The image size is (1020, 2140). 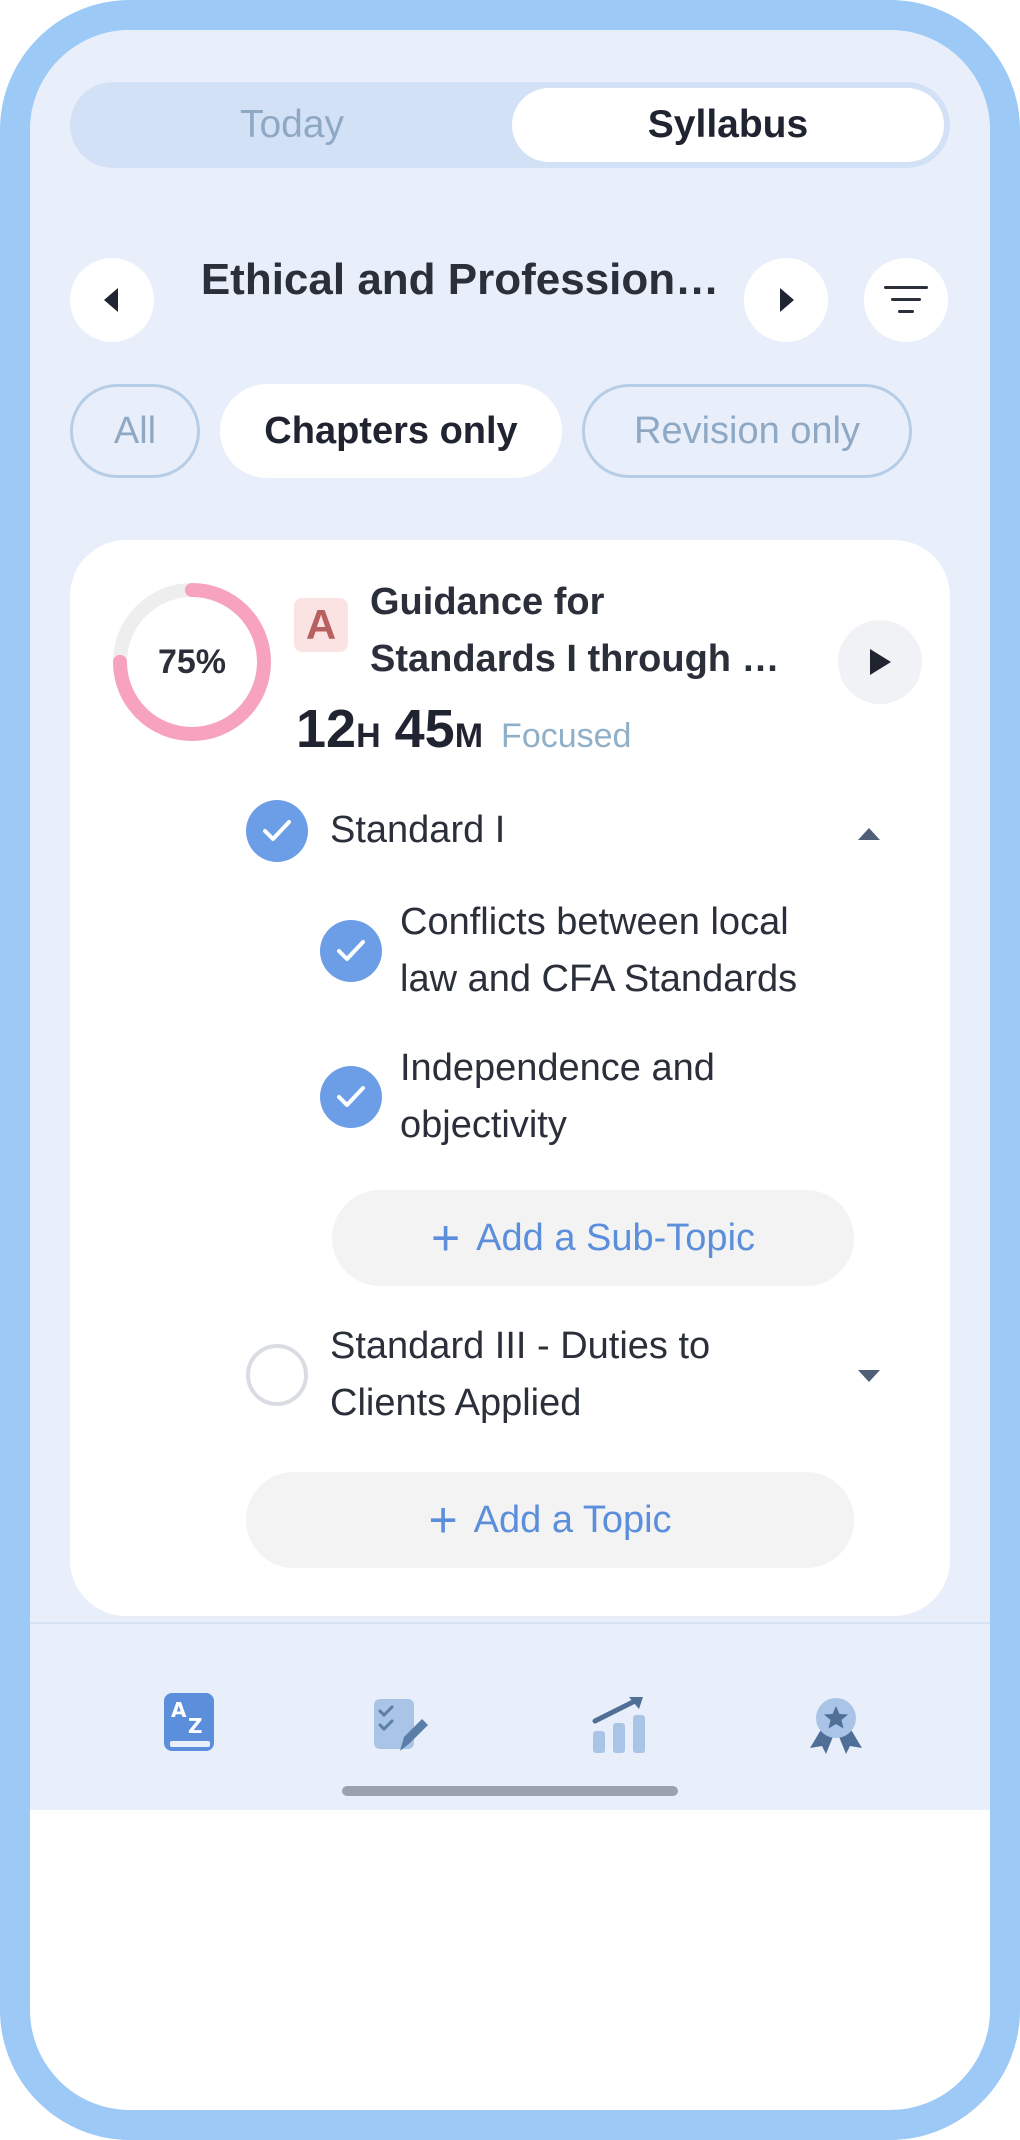 What do you see at coordinates (424, 729) in the screenshot?
I see `focused-minutes: 45` at bounding box center [424, 729].